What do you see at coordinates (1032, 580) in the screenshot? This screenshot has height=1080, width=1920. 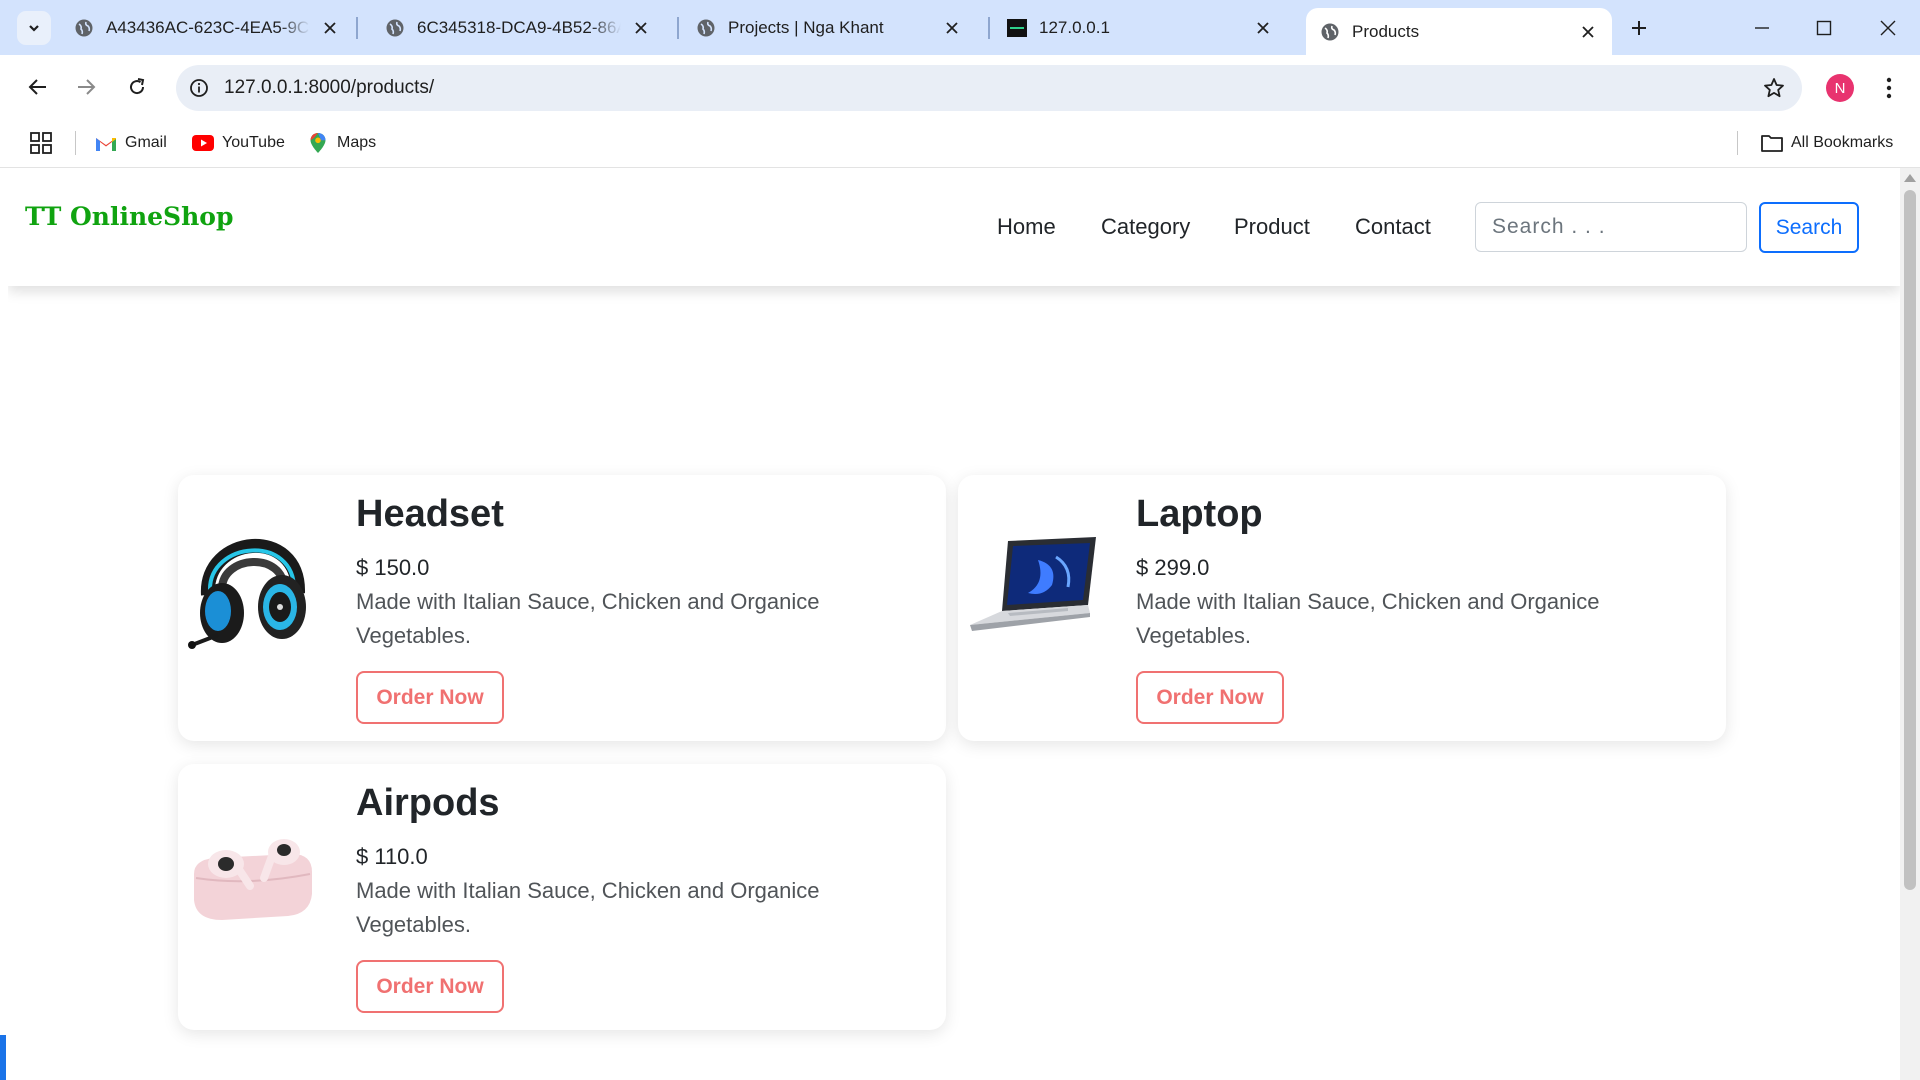 I see `laptop-image` at bounding box center [1032, 580].